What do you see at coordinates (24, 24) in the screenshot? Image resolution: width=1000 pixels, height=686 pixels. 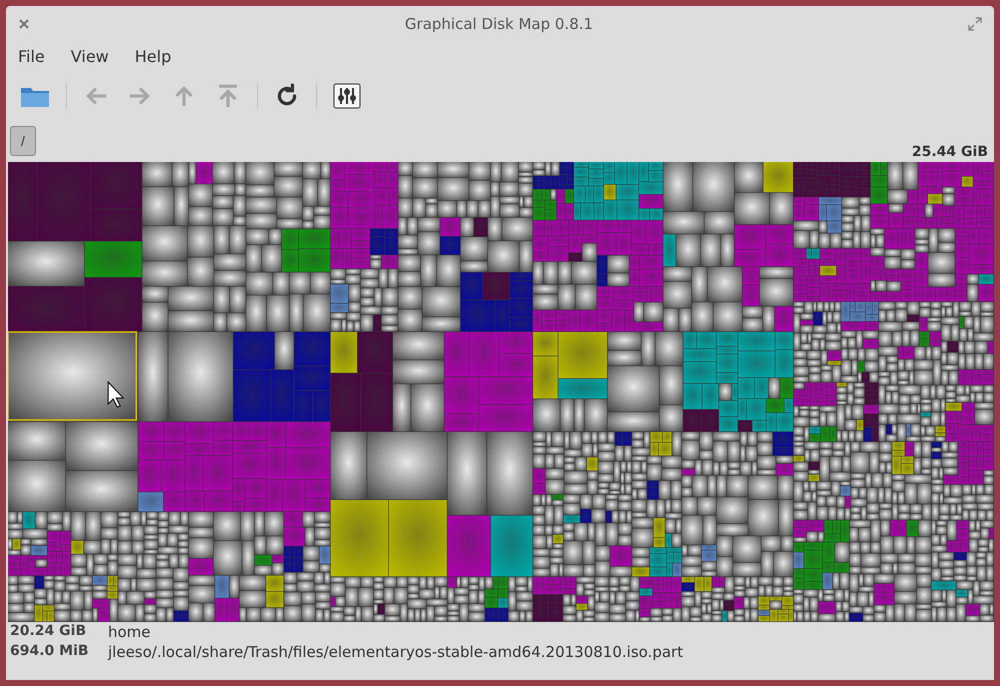 I see `close-icon` at bounding box center [24, 24].